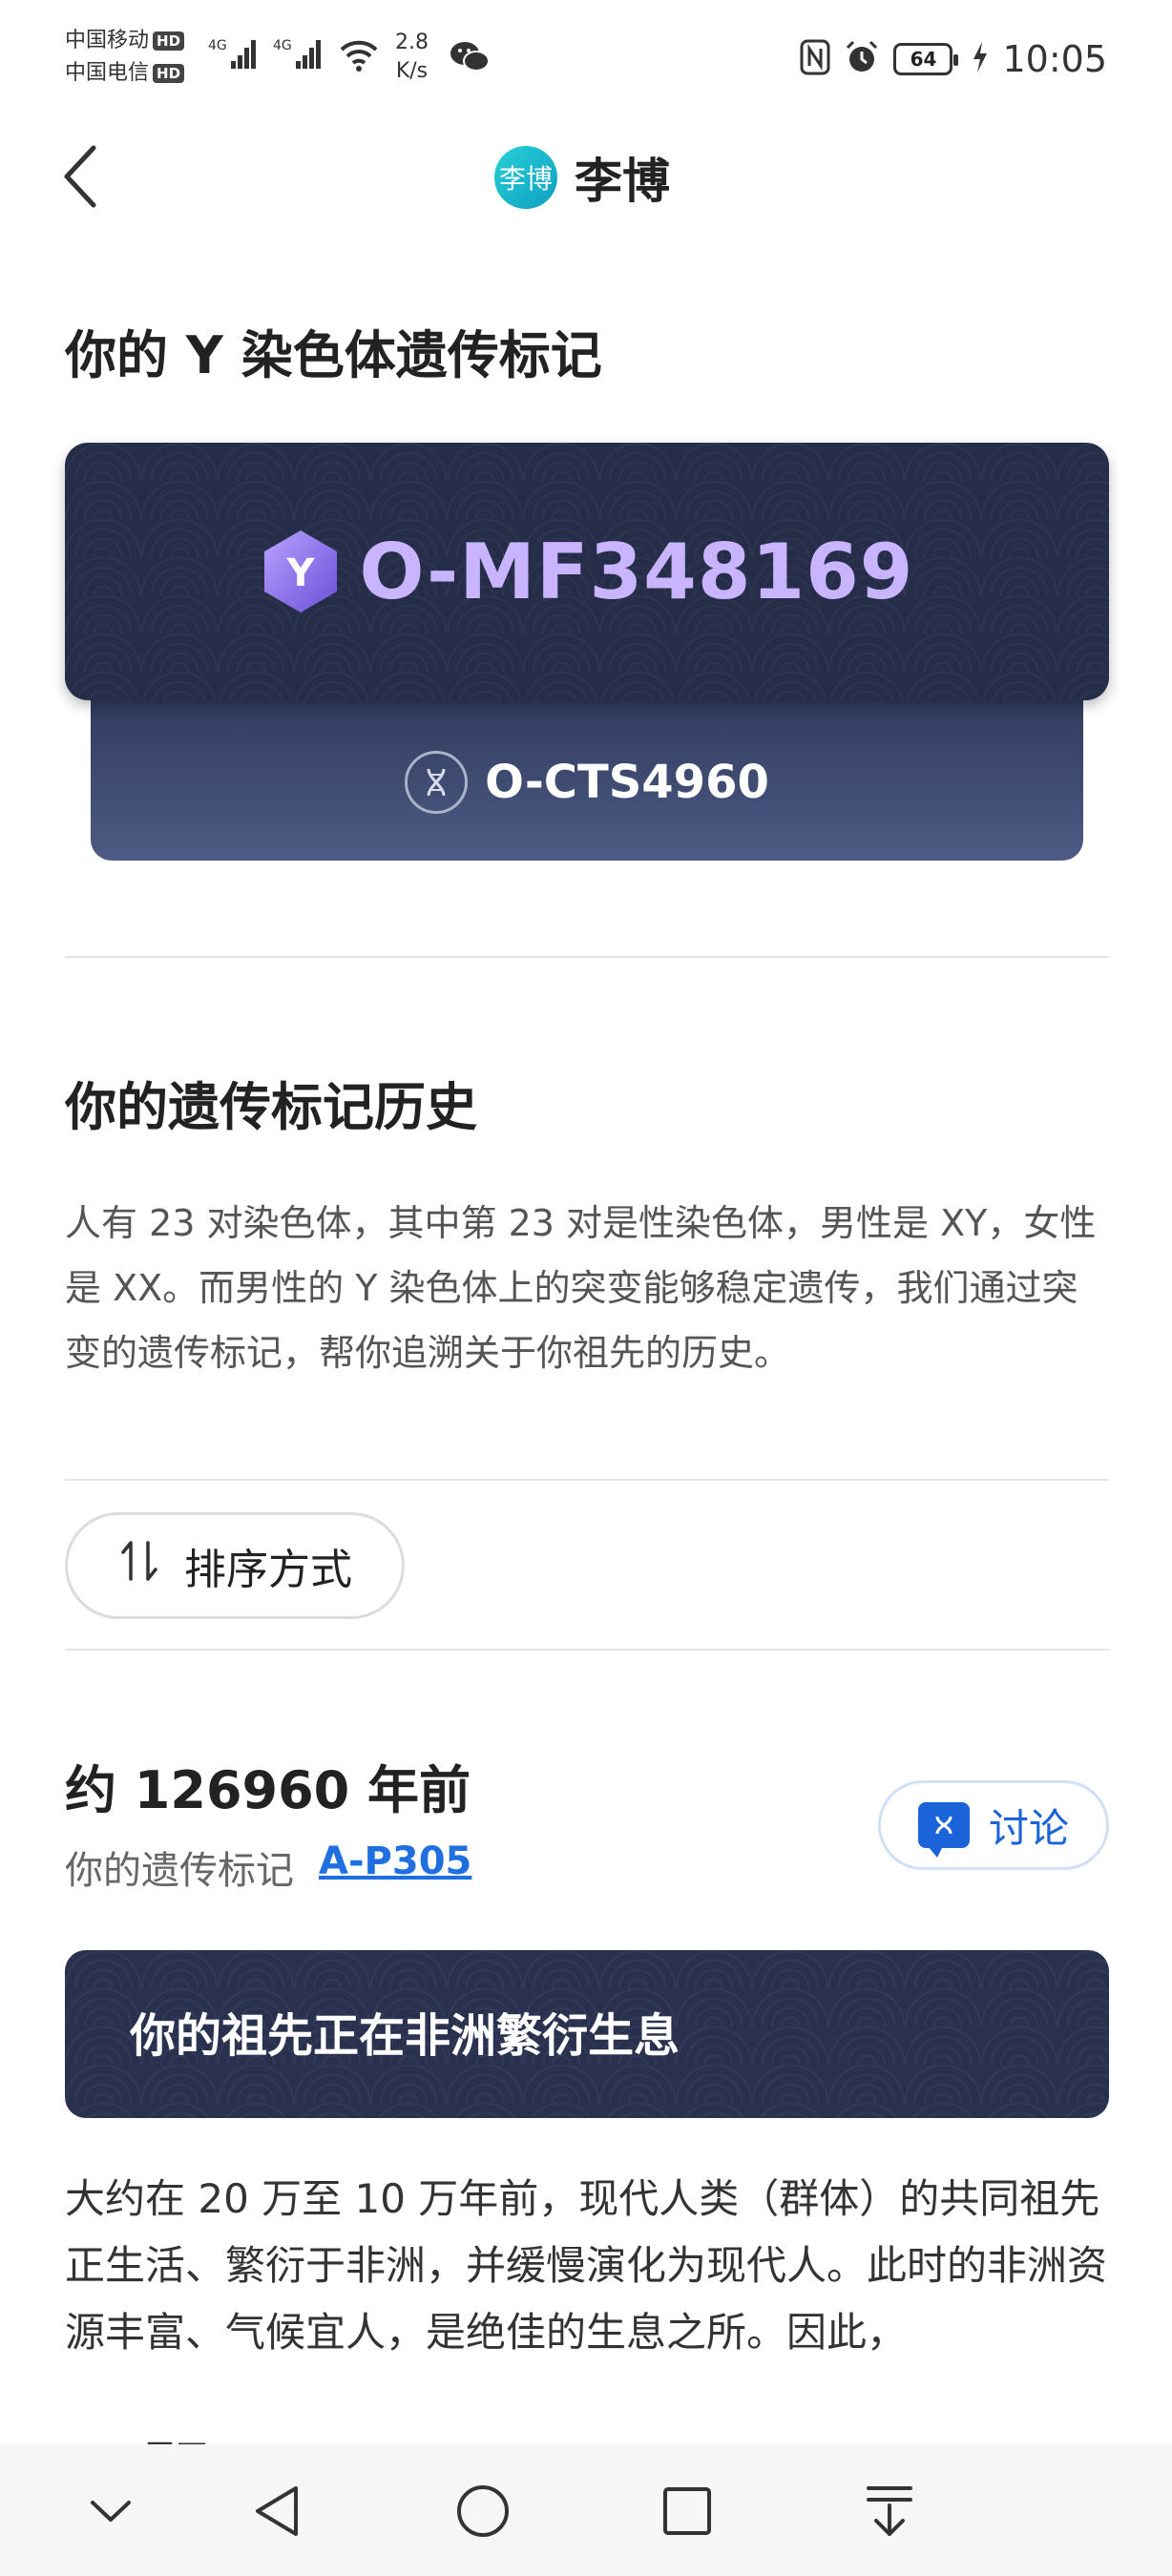  What do you see at coordinates (108, 40) in the screenshot?
I see `carrier-1: 中国移动` at bounding box center [108, 40].